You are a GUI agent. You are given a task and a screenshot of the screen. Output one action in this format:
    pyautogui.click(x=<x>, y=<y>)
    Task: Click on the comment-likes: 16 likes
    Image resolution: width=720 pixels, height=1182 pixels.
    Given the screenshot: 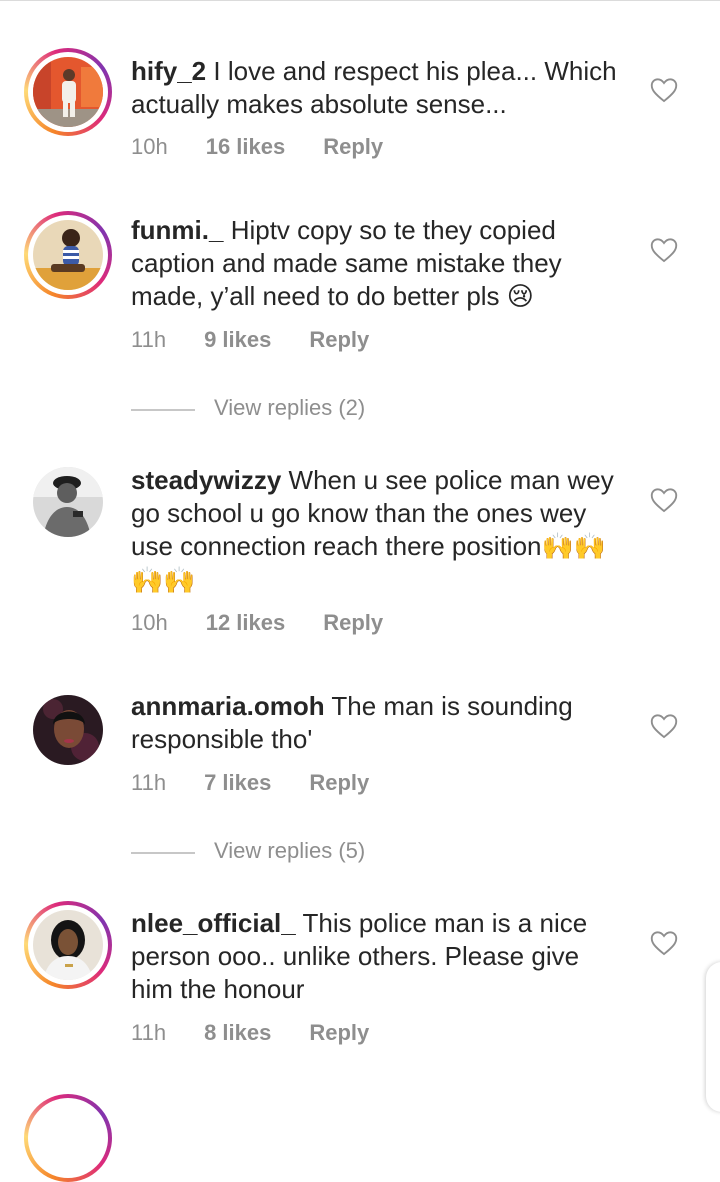 What is the action you would take?
    pyautogui.click(x=246, y=147)
    